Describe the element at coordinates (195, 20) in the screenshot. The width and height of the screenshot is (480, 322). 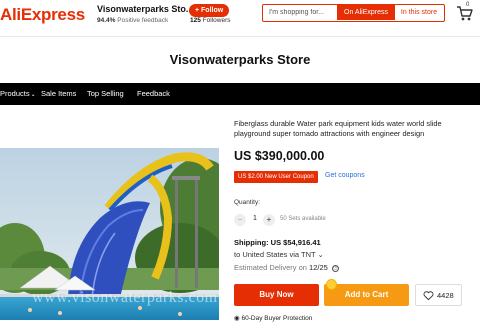
I see `followers-number: 125` at that location.